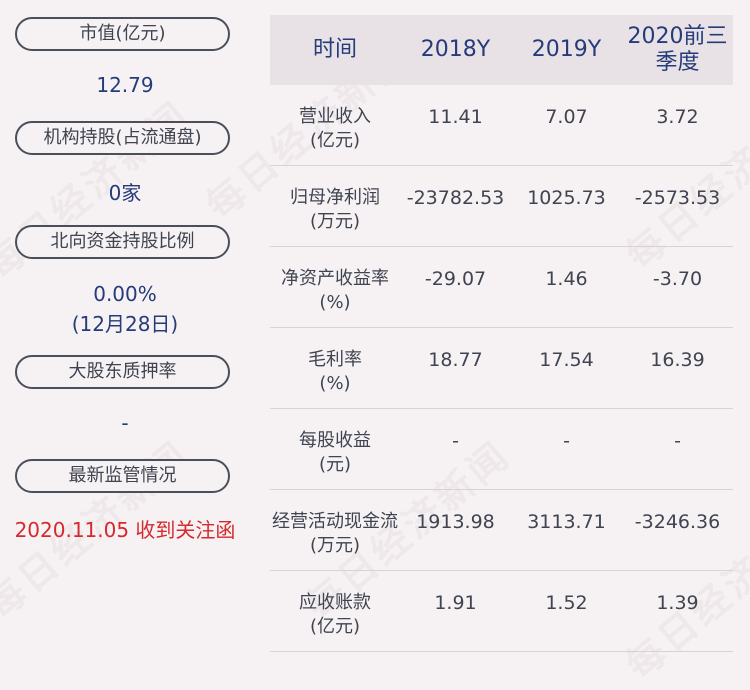 The image size is (750, 690). Describe the element at coordinates (125, 85) in the screenshot. I see `market-cap-value: 12.79` at that location.